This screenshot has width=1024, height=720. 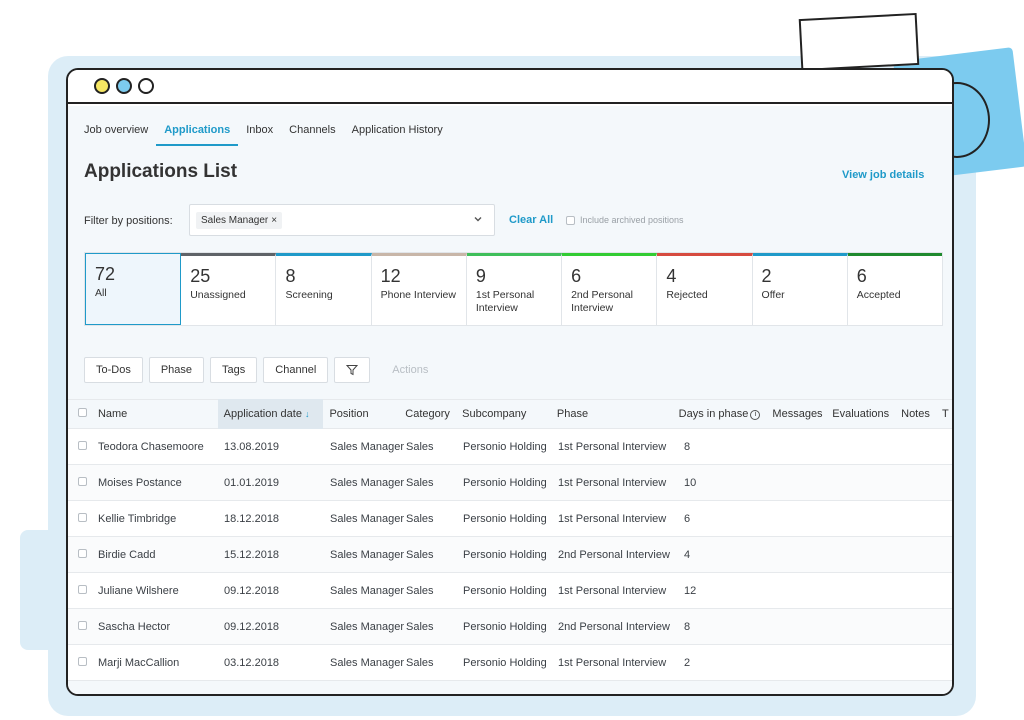 I want to click on phase-card-2: 8 Screening, so click(x=324, y=289).